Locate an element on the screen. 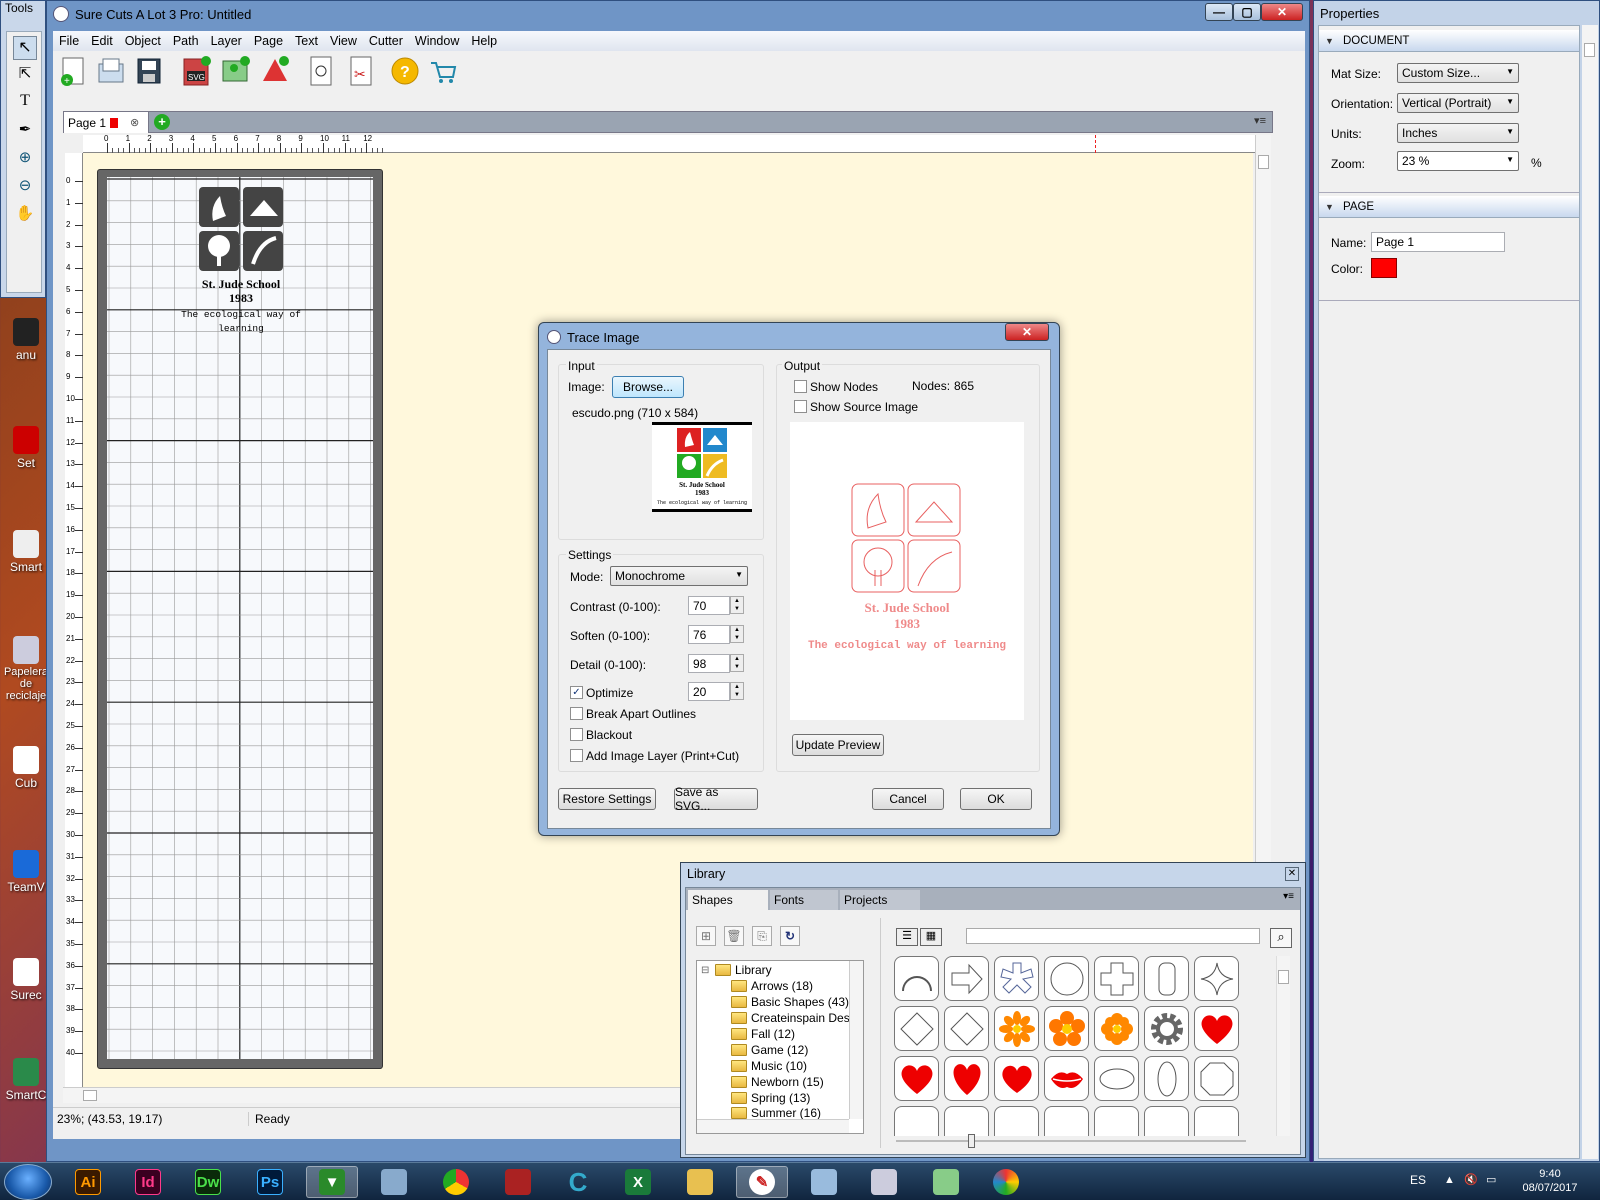  shape-flower-icon is located at coordinates (1116, 1028).